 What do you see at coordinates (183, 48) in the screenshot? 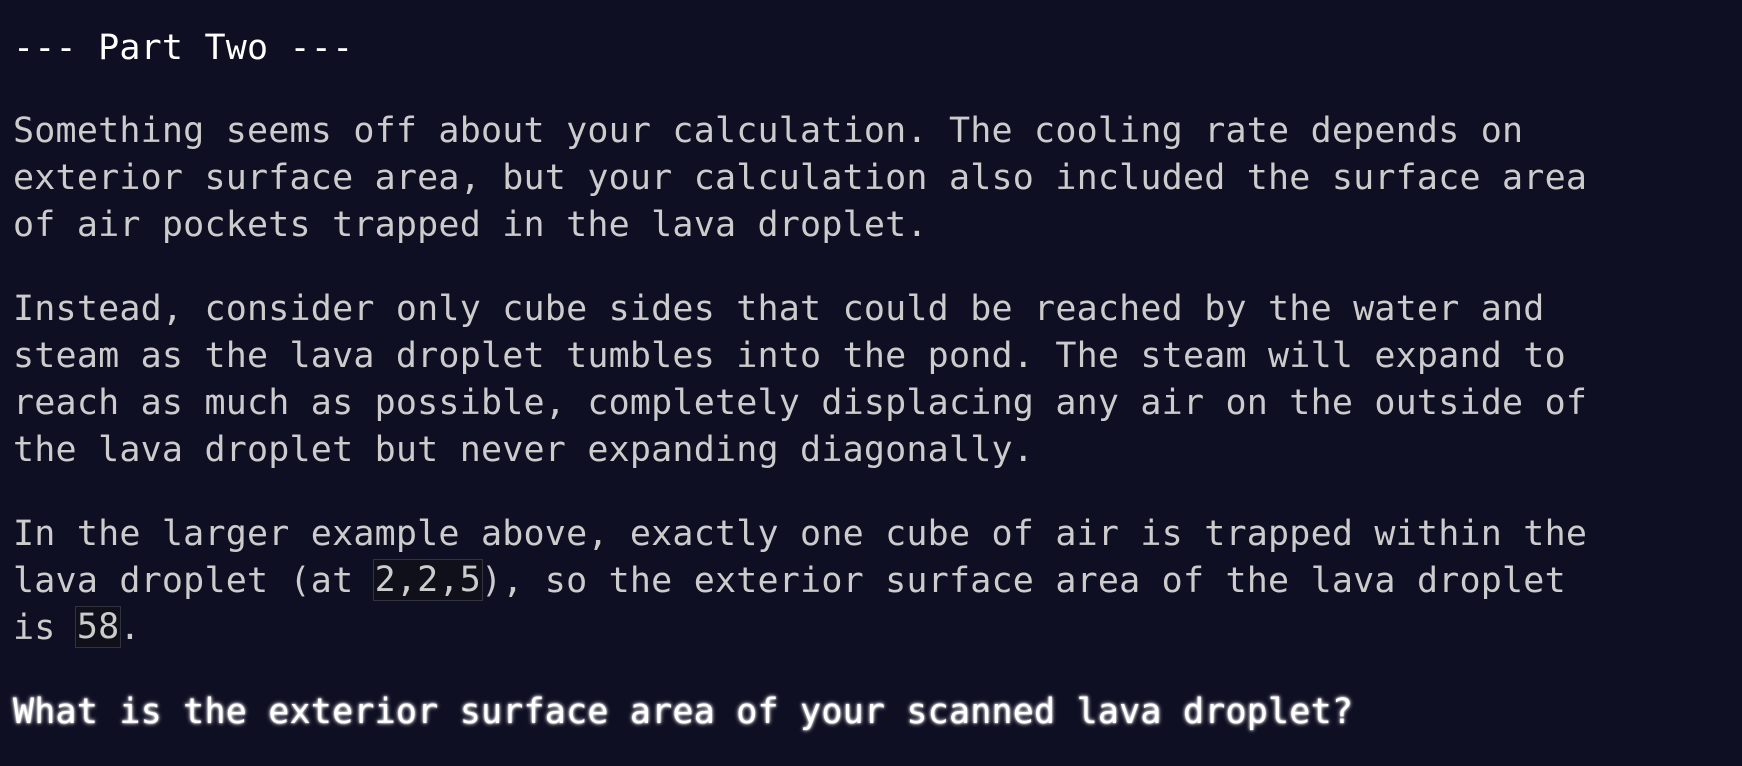
I see `part-two-heading: --- Part Two ---` at bounding box center [183, 48].